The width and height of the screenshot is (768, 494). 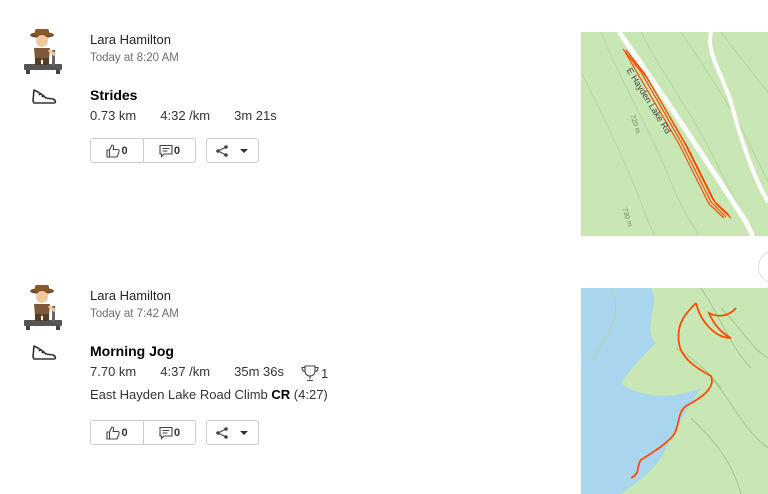 I want to click on segment-badge: CR, so click(x=281, y=394).